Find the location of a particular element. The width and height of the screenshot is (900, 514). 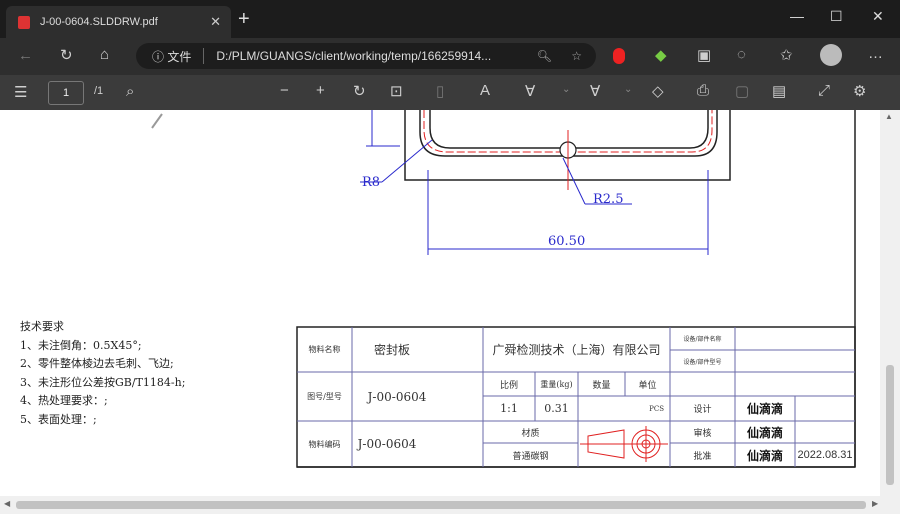

file-label: 文件 is located at coordinates (179, 56).